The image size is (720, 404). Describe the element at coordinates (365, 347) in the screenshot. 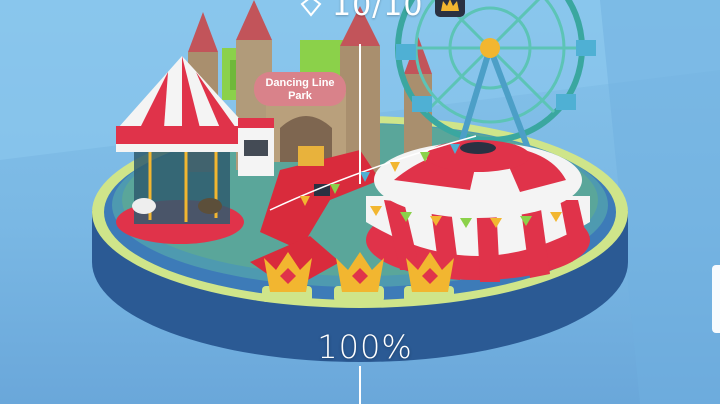

I see `completion-percent: 100%` at that location.